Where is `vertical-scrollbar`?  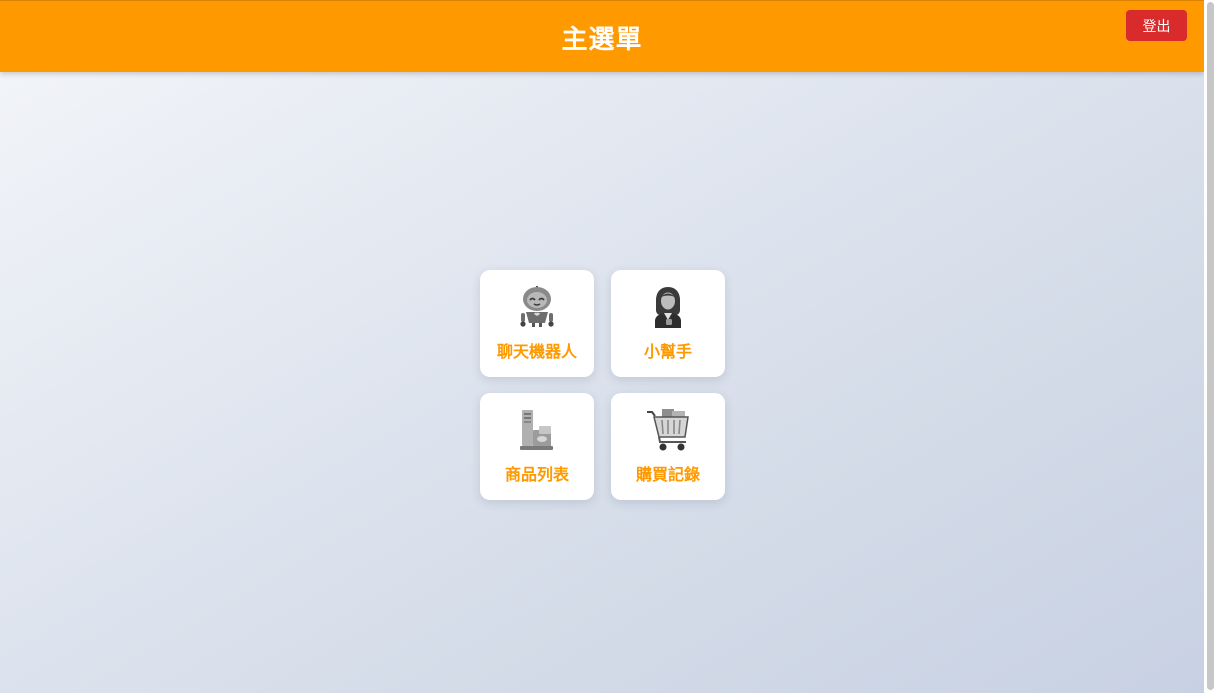 vertical-scrollbar is located at coordinates (1210, 346).